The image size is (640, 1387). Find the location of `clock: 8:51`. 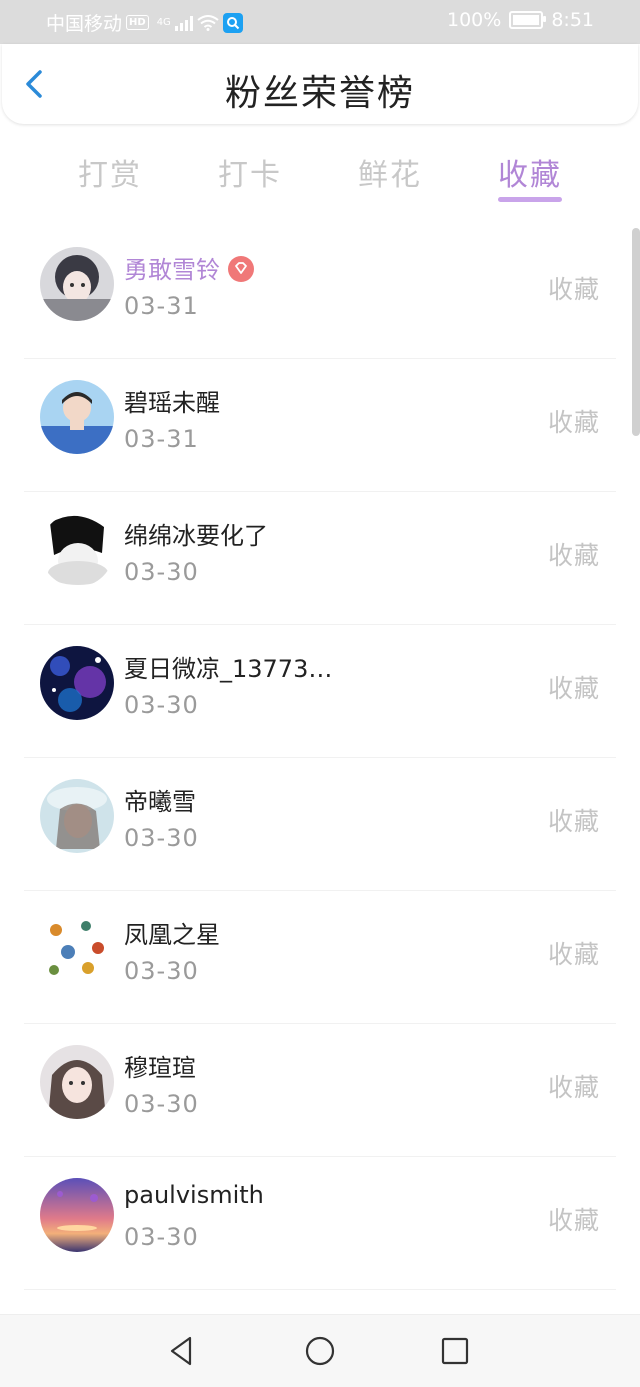

clock: 8:51 is located at coordinates (572, 20).